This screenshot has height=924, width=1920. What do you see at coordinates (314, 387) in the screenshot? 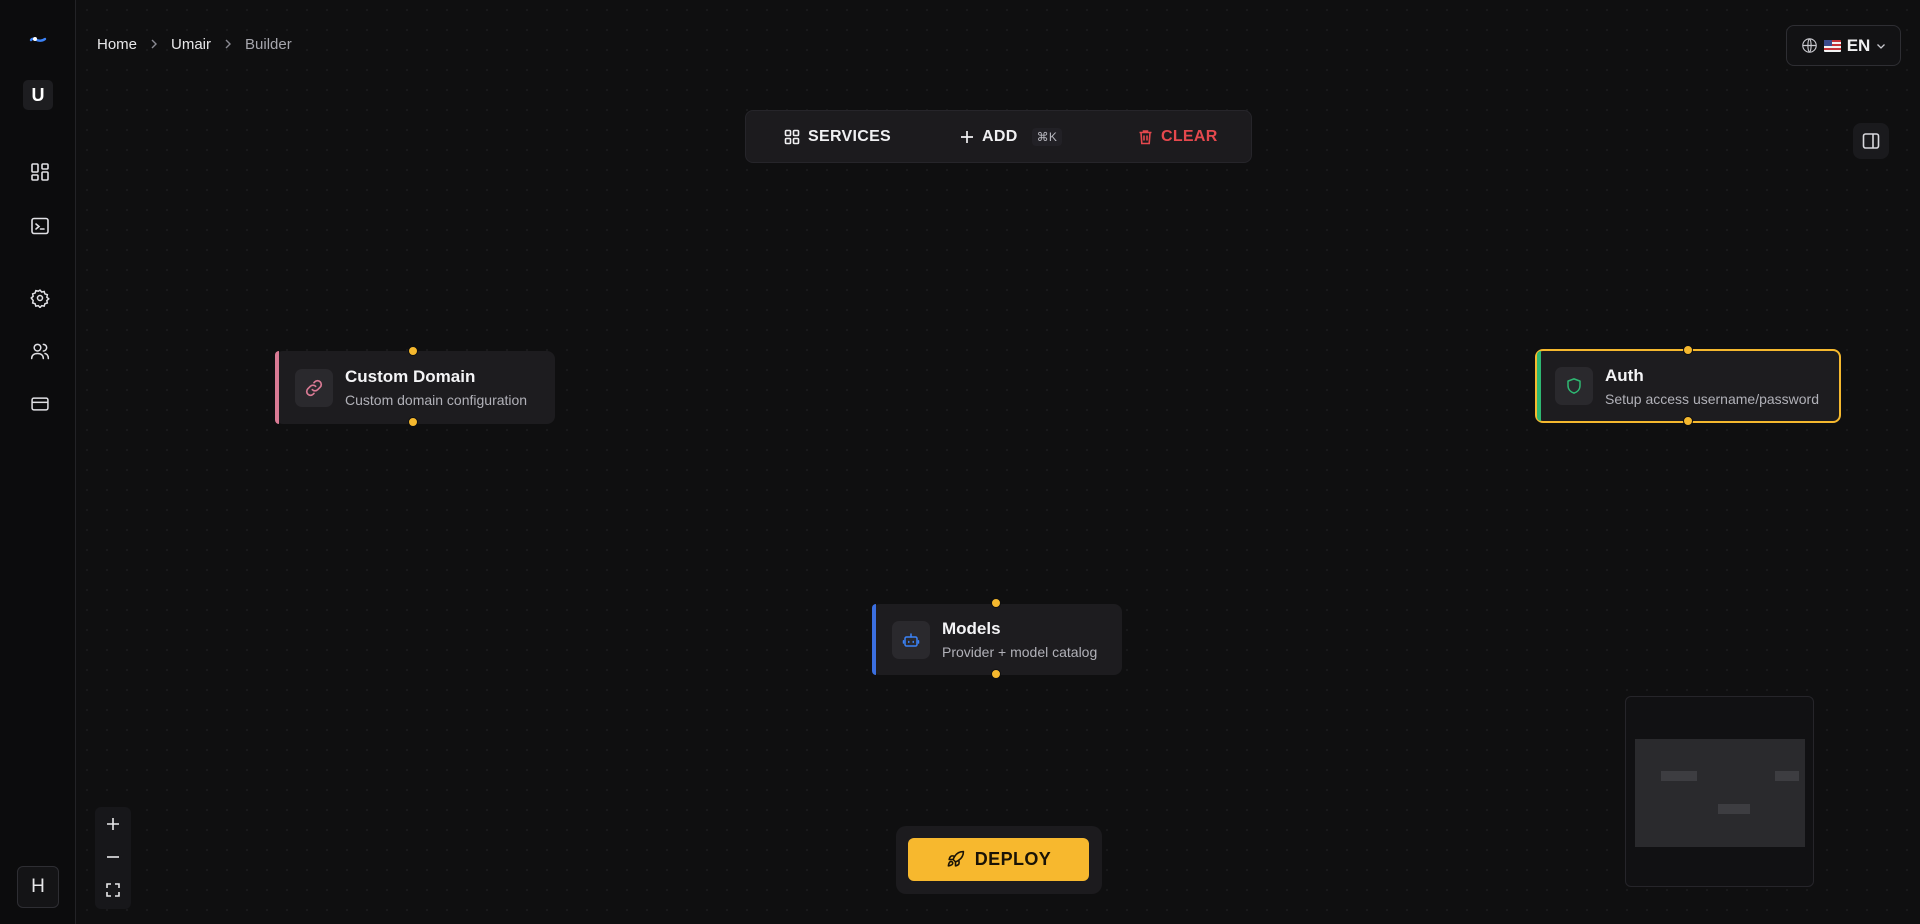
I see `link-icon` at bounding box center [314, 387].